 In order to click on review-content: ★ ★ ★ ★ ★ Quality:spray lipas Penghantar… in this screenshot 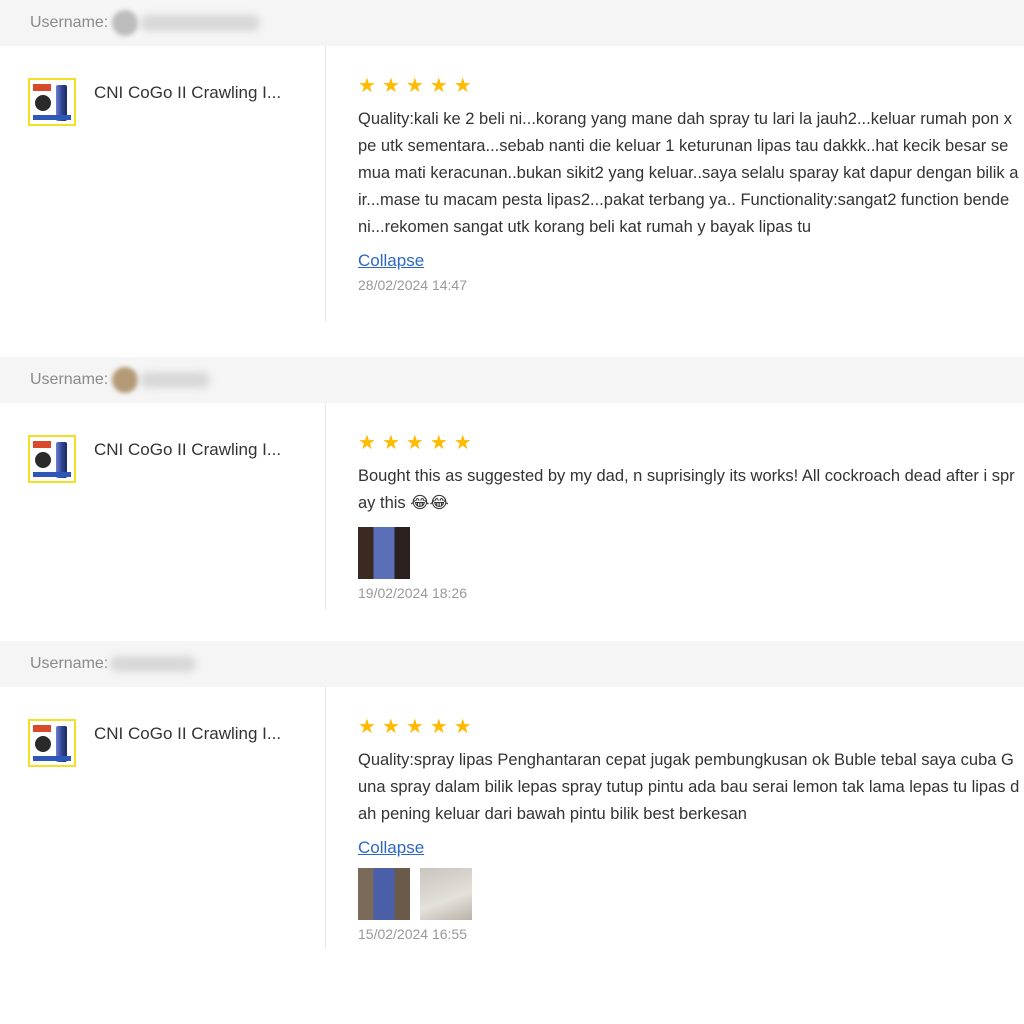, I will do `click(691, 829)`.